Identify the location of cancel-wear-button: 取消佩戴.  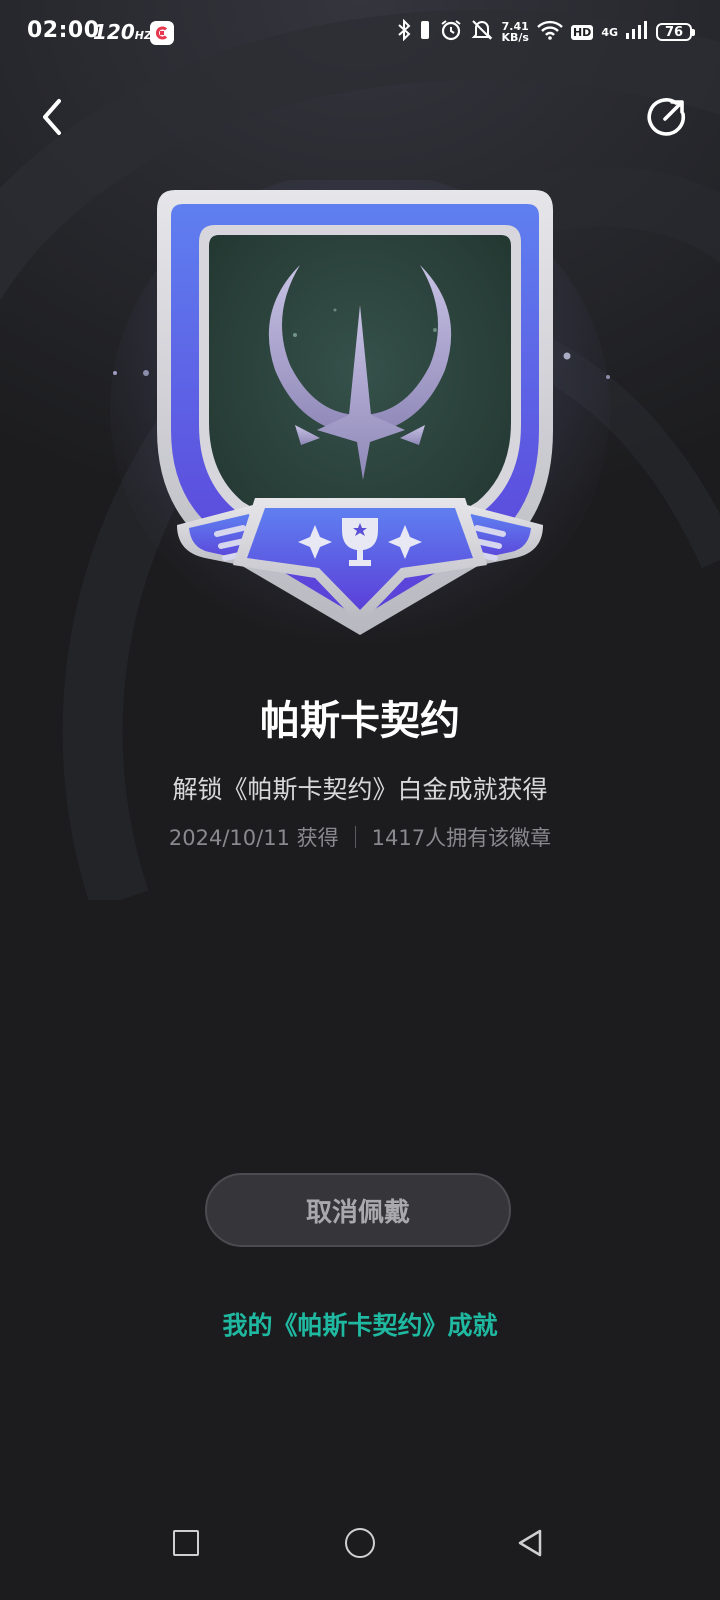
(358, 1210).